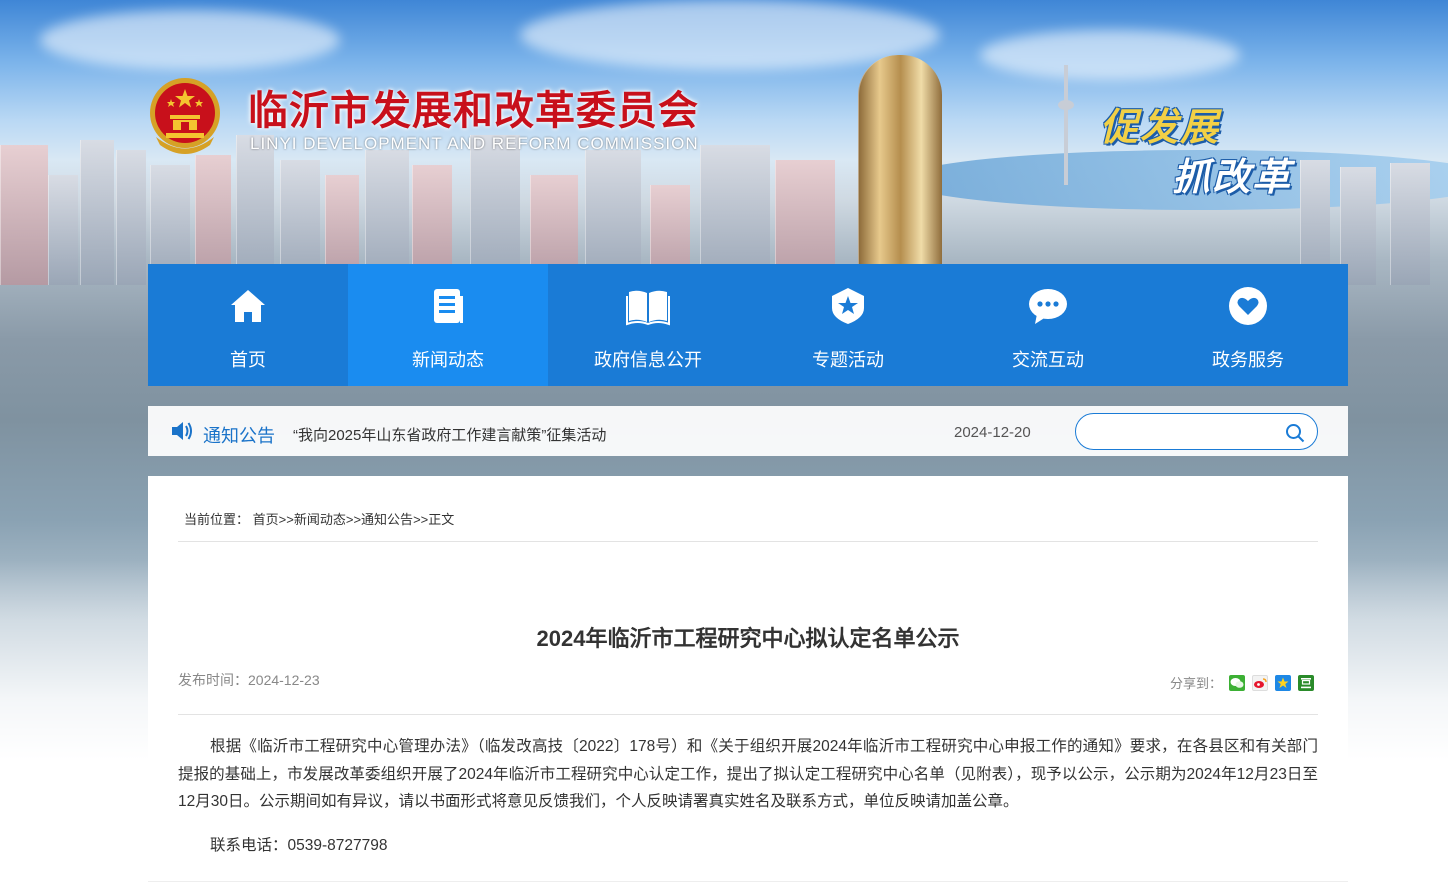  What do you see at coordinates (1196, 683) in the screenshot?
I see `share-label: 分享到：` at bounding box center [1196, 683].